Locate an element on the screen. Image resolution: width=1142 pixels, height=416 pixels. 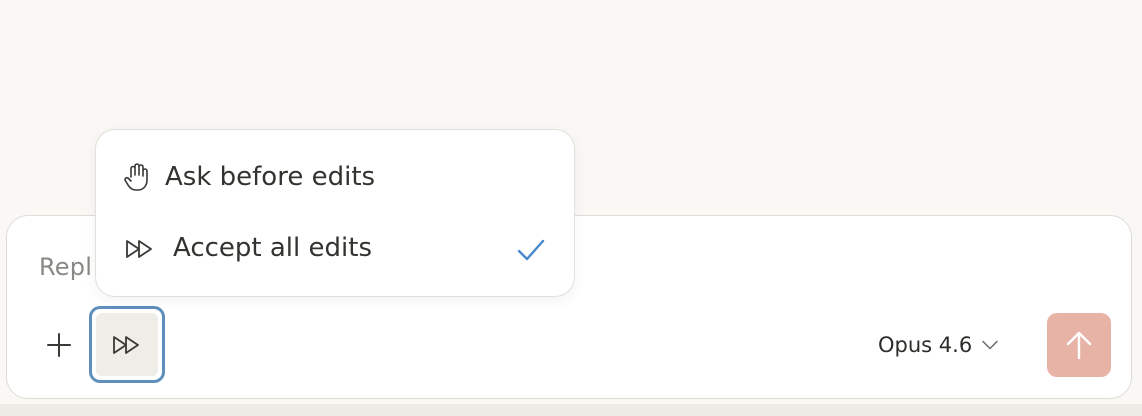
hand-icon is located at coordinates (137, 177).